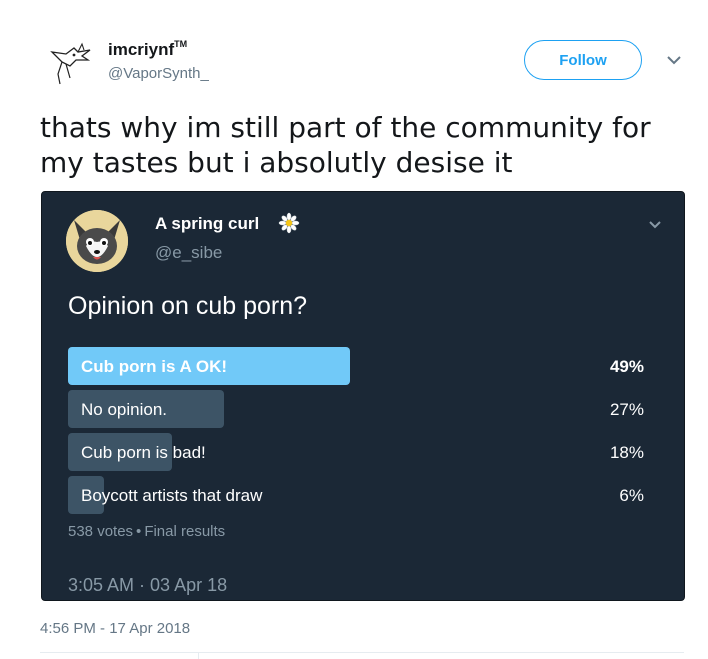 Image resolution: width=708 pixels, height=659 pixels. I want to click on poll-option: No opinion. 27%, so click(356, 409).